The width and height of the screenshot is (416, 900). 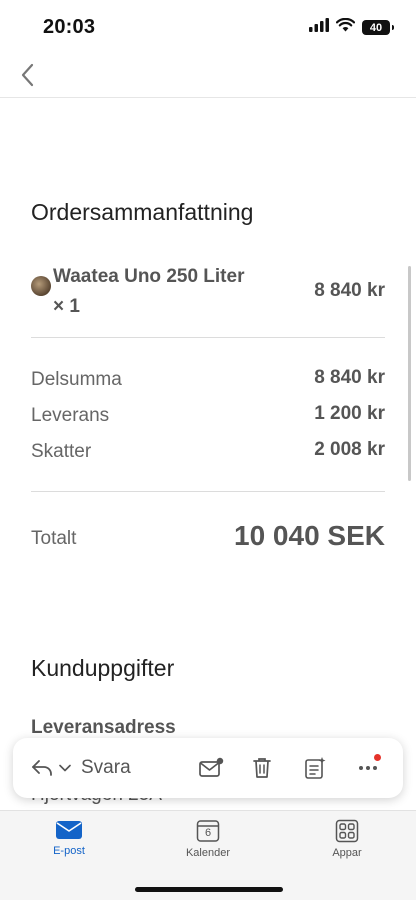 What do you see at coordinates (69, 27) in the screenshot?
I see `status-time: 20:03` at bounding box center [69, 27].